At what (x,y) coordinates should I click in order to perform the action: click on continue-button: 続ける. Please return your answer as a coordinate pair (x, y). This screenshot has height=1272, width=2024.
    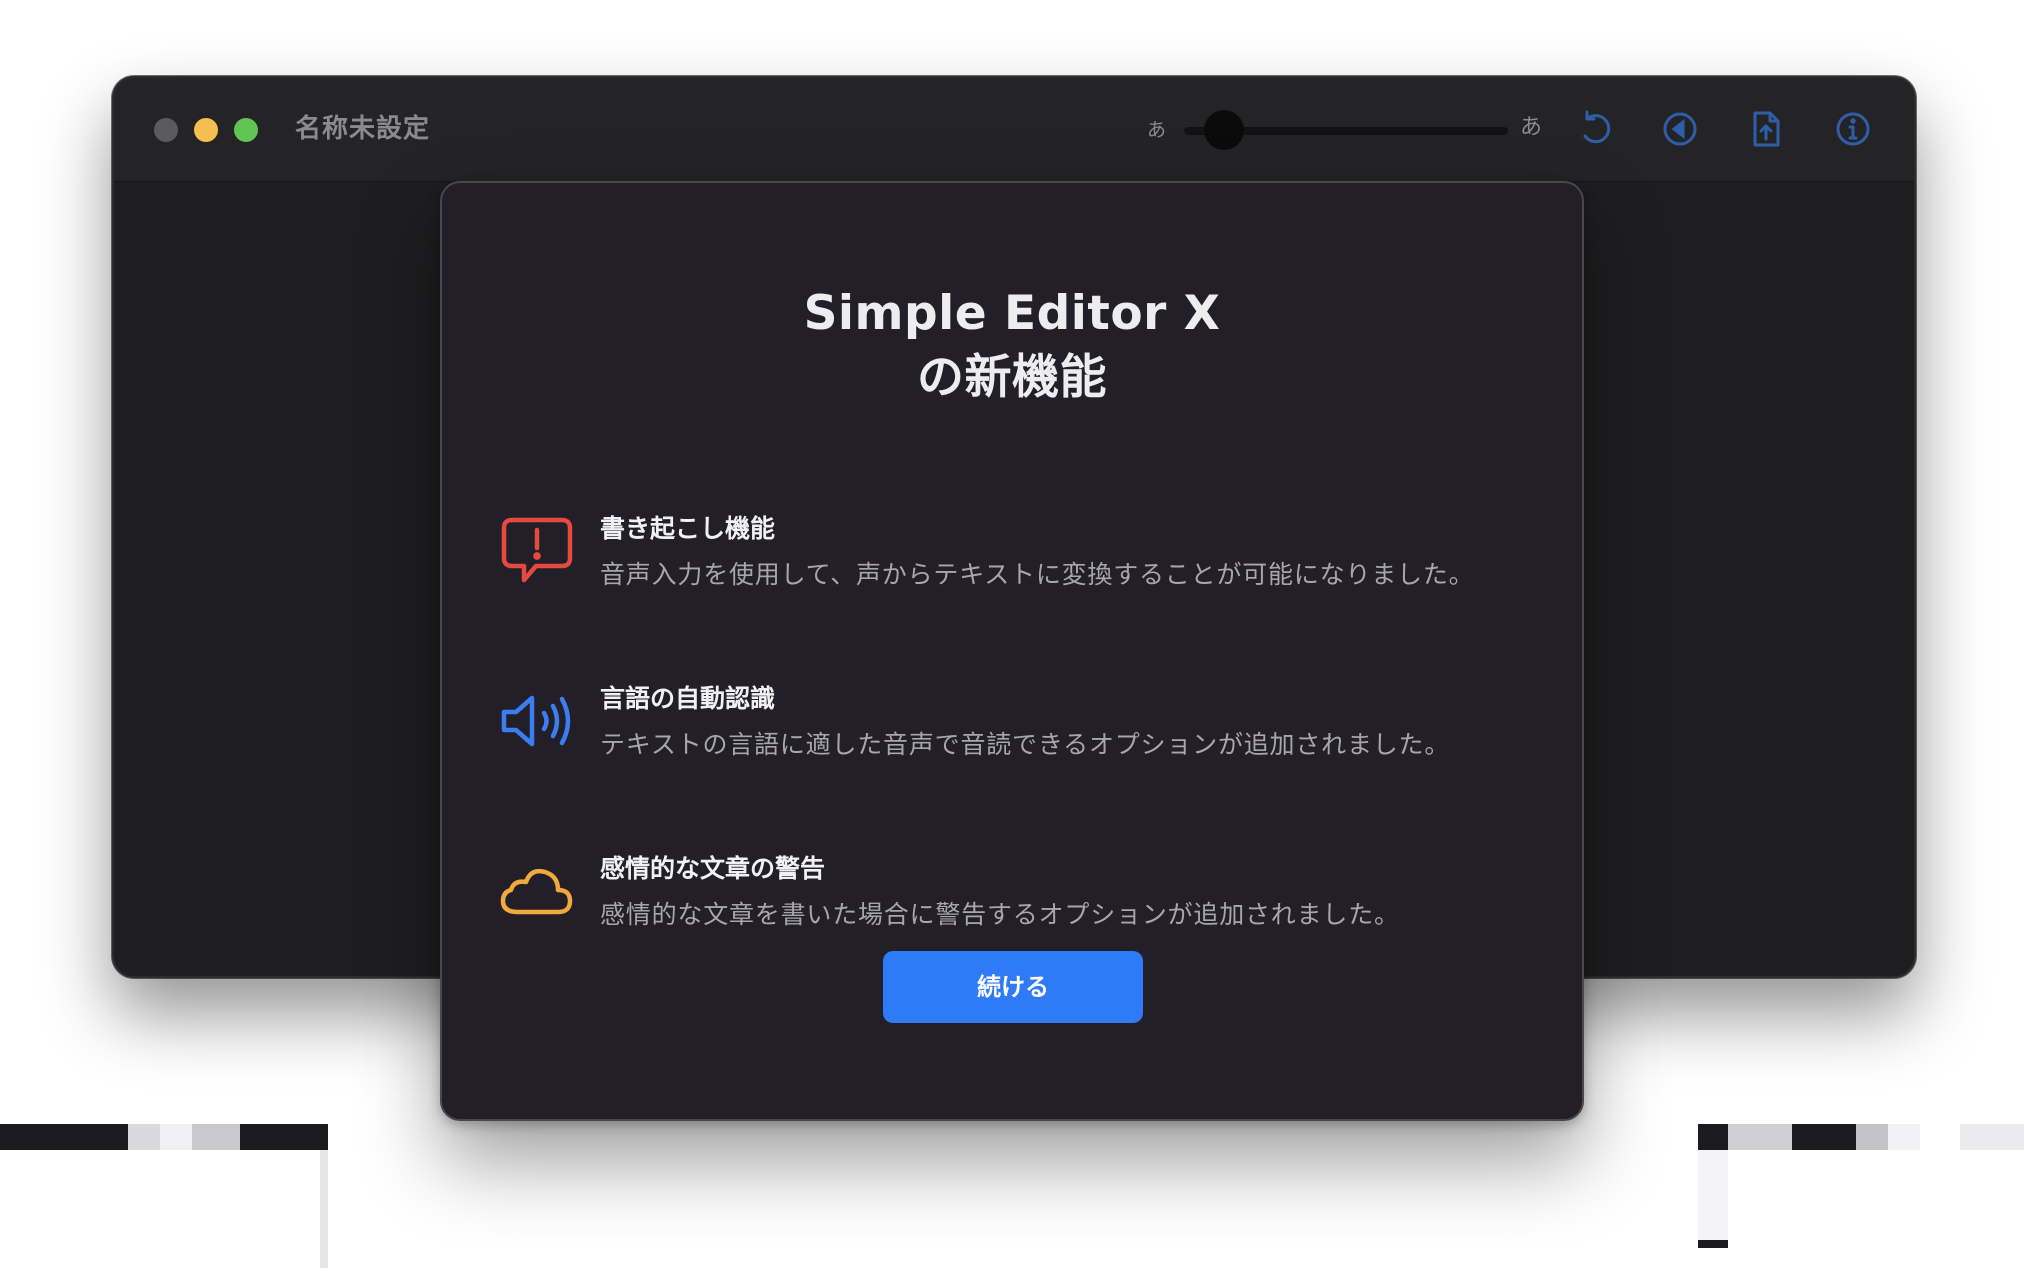
    Looking at the image, I should click on (1013, 987).